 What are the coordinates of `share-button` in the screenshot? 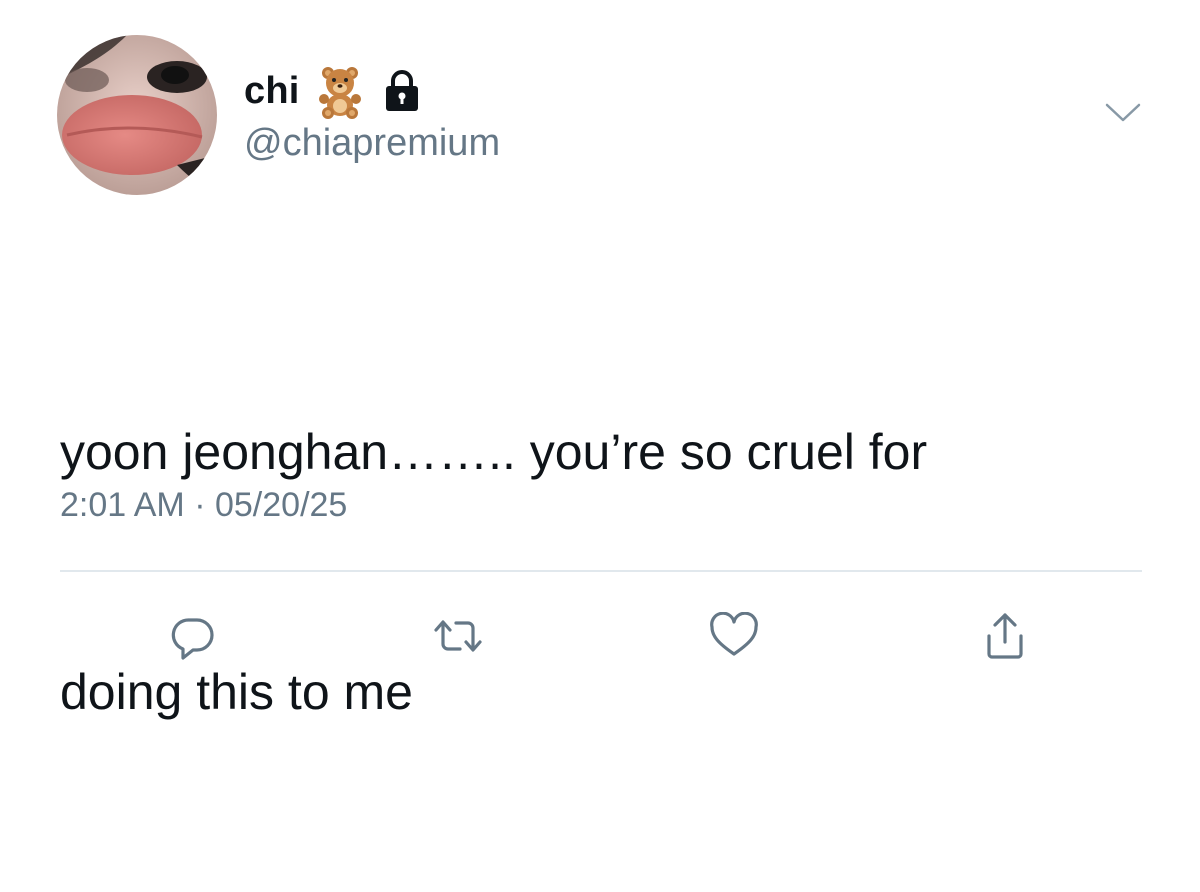 It's located at (1005, 636).